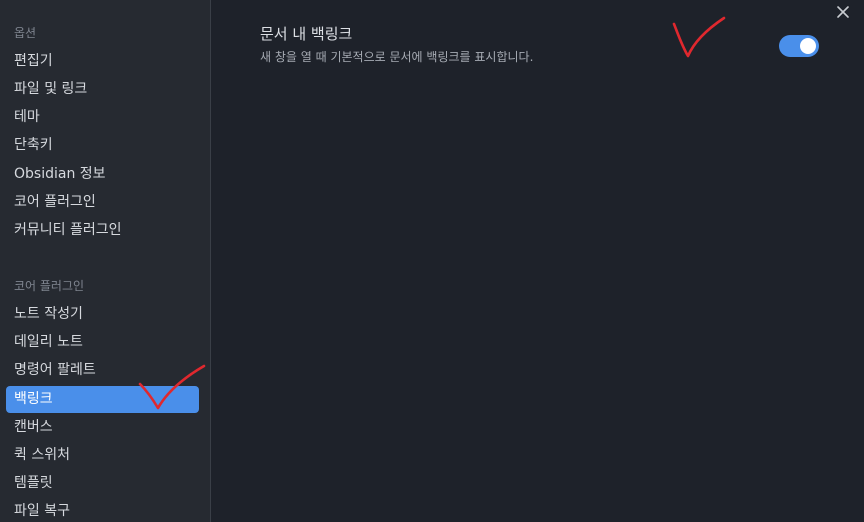 Image resolution: width=864 pixels, height=522 pixels. Describe the element at coordinates (799, 46) in the screenshot. I see `backlinks-in-document-toggle` at that location.